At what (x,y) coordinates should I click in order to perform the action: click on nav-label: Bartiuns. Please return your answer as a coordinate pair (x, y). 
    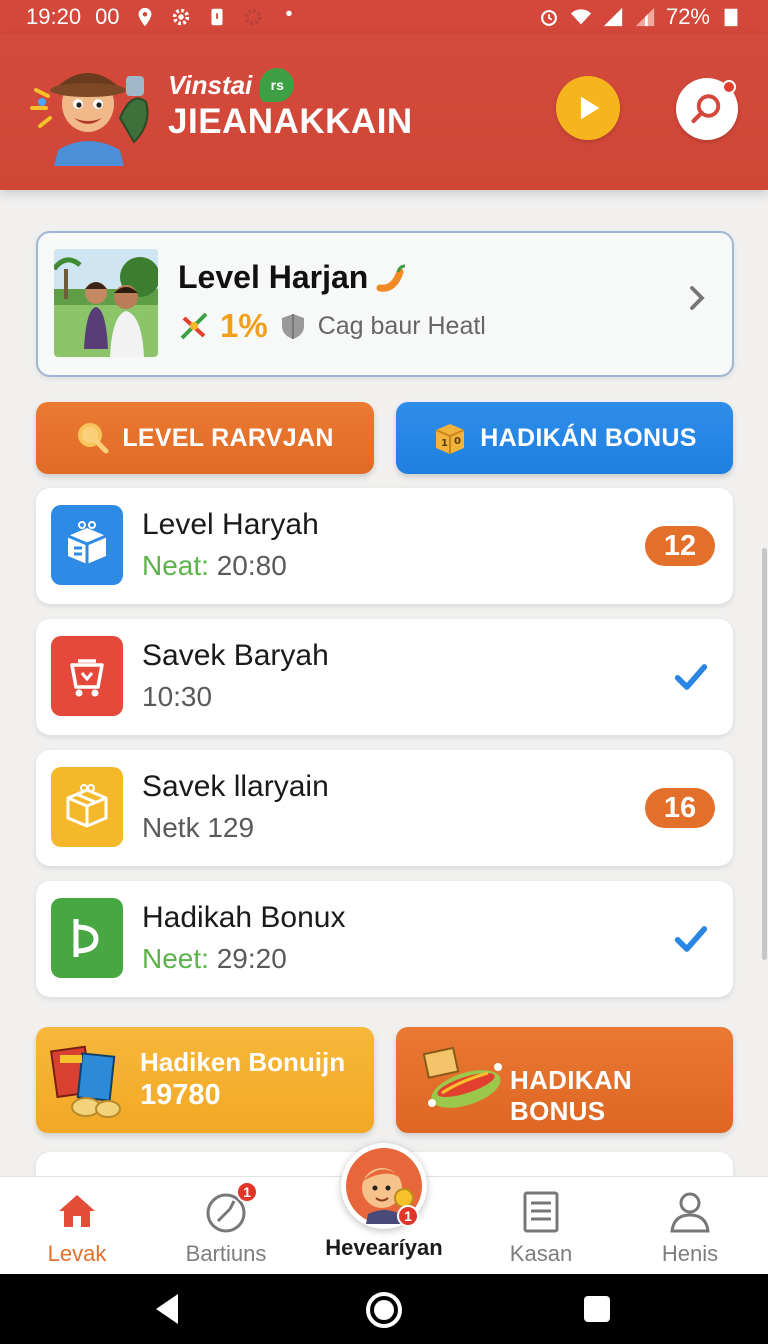
    Looking at the image, I should click on (226, 1253).